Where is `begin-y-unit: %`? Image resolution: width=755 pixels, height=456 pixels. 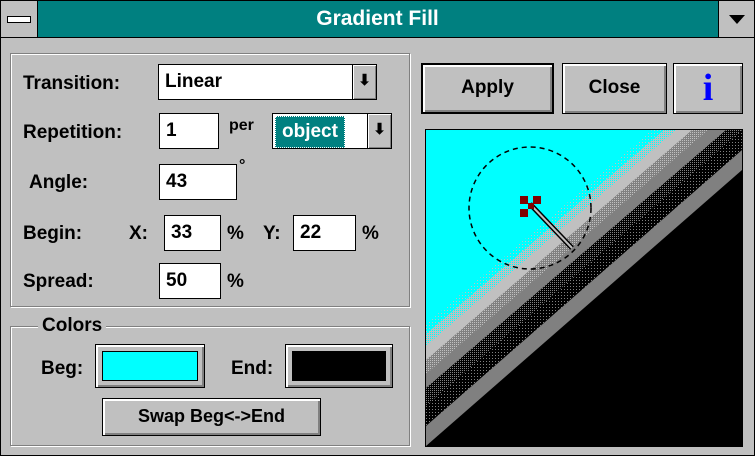 begin-y-unit: % is located at coordinates (370, 233).